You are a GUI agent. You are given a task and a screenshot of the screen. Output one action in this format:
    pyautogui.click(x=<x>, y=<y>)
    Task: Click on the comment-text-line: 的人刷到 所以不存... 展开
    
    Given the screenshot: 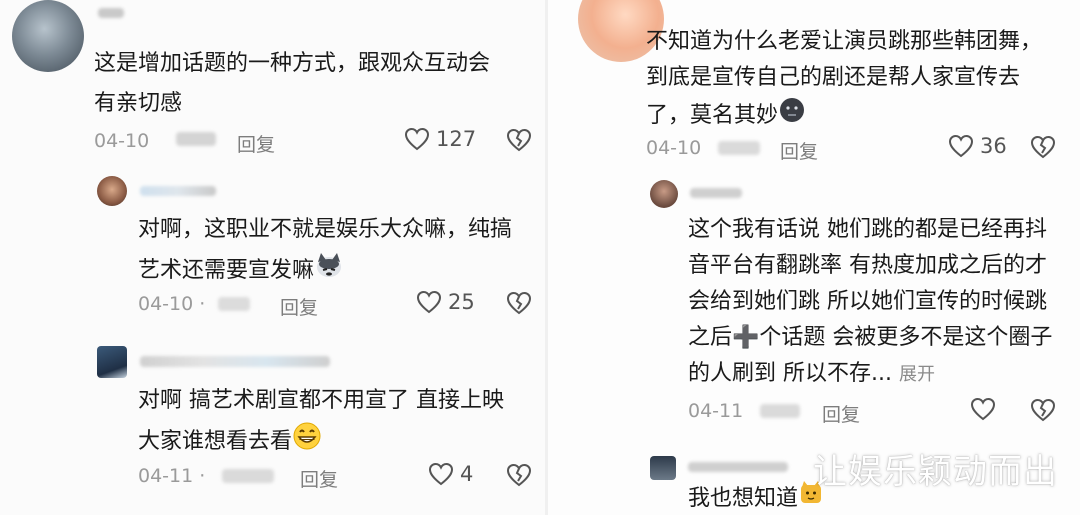 What is the action you would take?
    pyautogui.click(x=811, y=374)
    